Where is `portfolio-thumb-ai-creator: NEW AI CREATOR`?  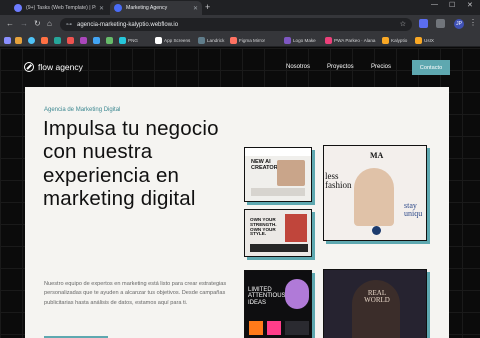
portfolio-thumb-ai-creator: NEW AI CREATOR is located at coordinates (278, 174).